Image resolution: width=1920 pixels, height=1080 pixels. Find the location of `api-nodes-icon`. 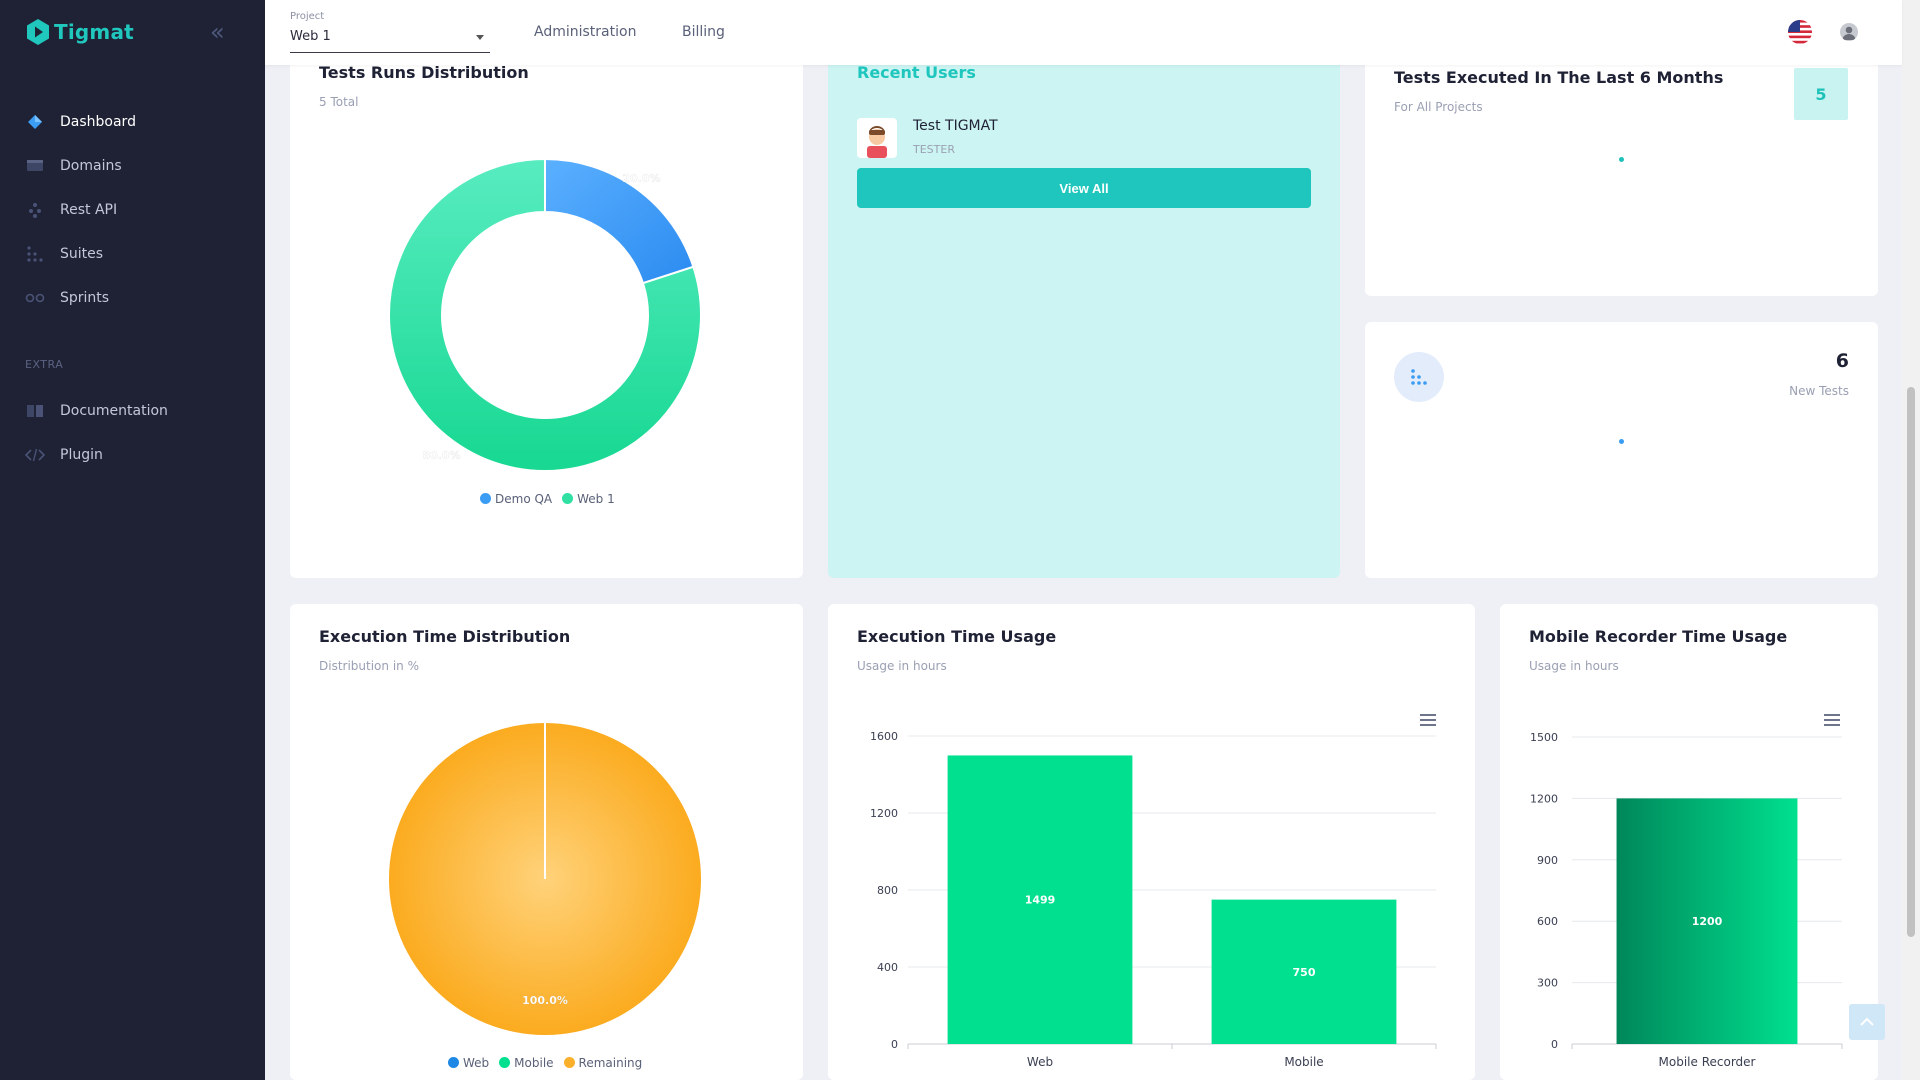

api-nodes-icon is located at coordinates (35, 210).